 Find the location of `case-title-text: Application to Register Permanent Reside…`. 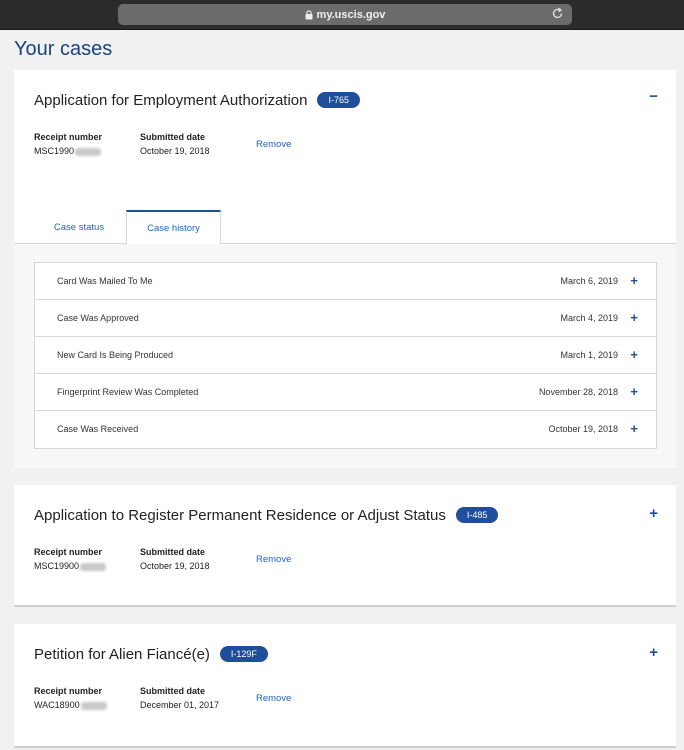

case-title-text: Application to Register Permanent Reside… is located at coordinates (240, 515).